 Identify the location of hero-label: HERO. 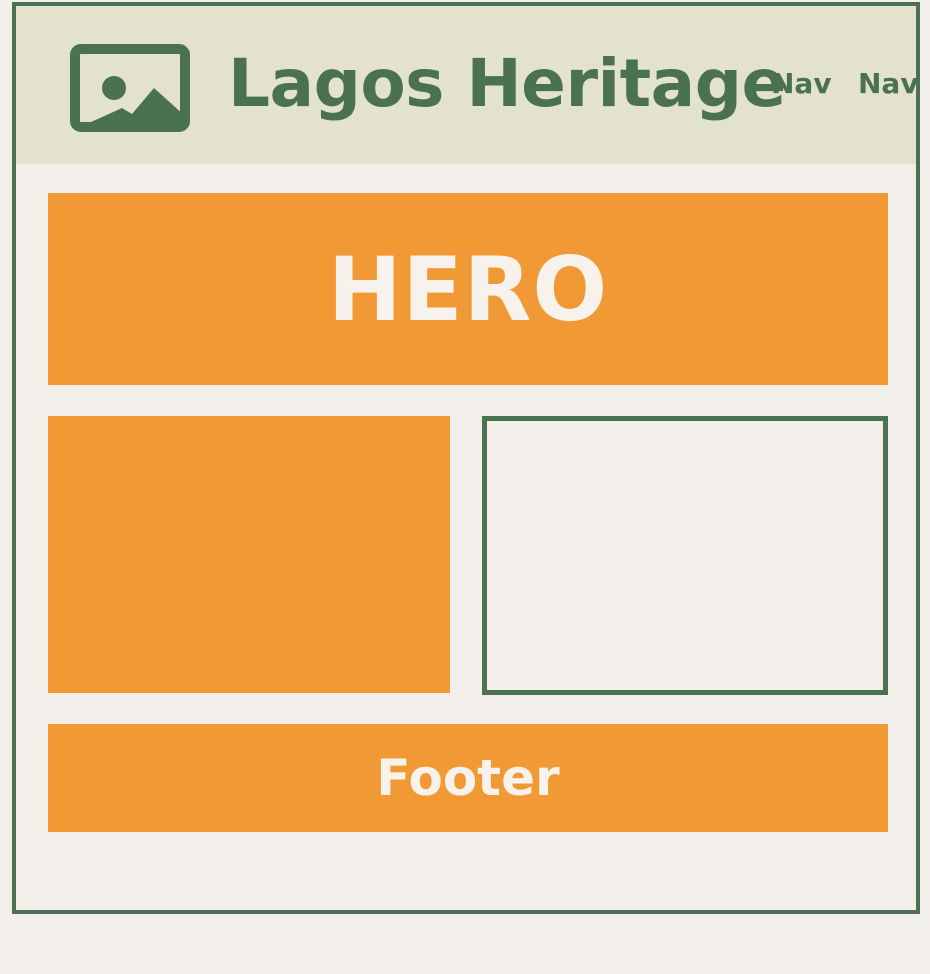
(468, 289).